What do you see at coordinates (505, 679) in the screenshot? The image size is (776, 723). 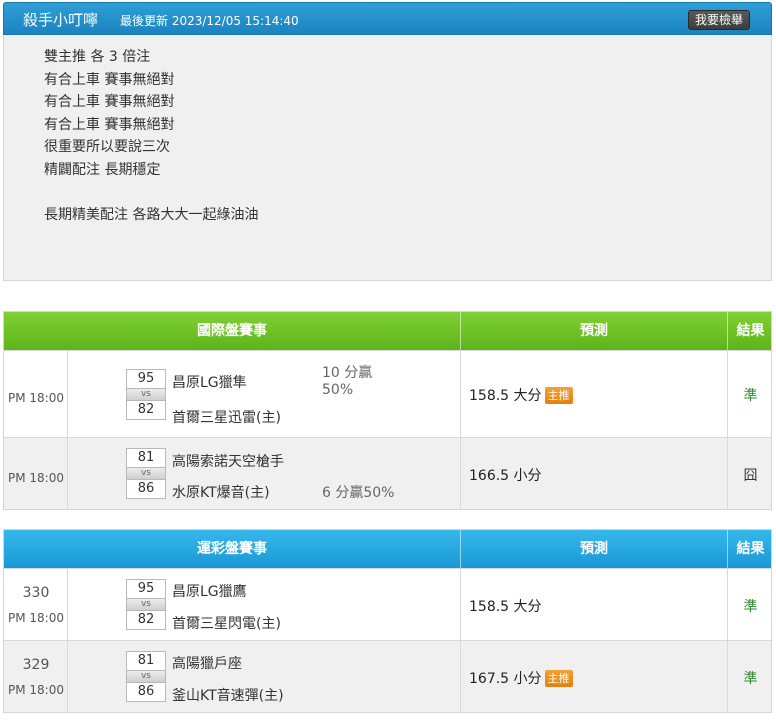 I see `prediction-value: 167.5 小分` at bounding box center [505, 679].